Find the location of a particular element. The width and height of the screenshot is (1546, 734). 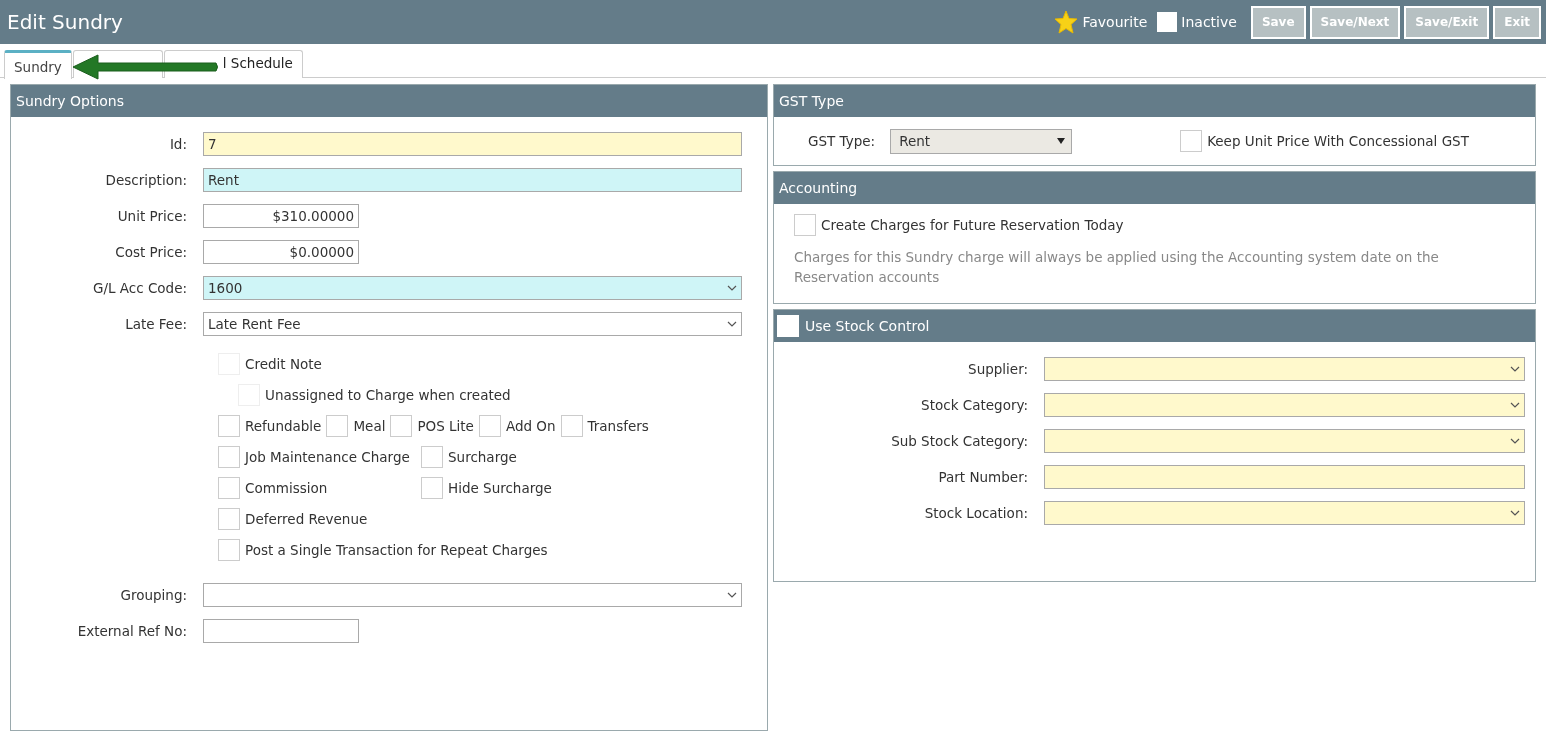

panel-title: Accounting is located at coordinates (818, 188).